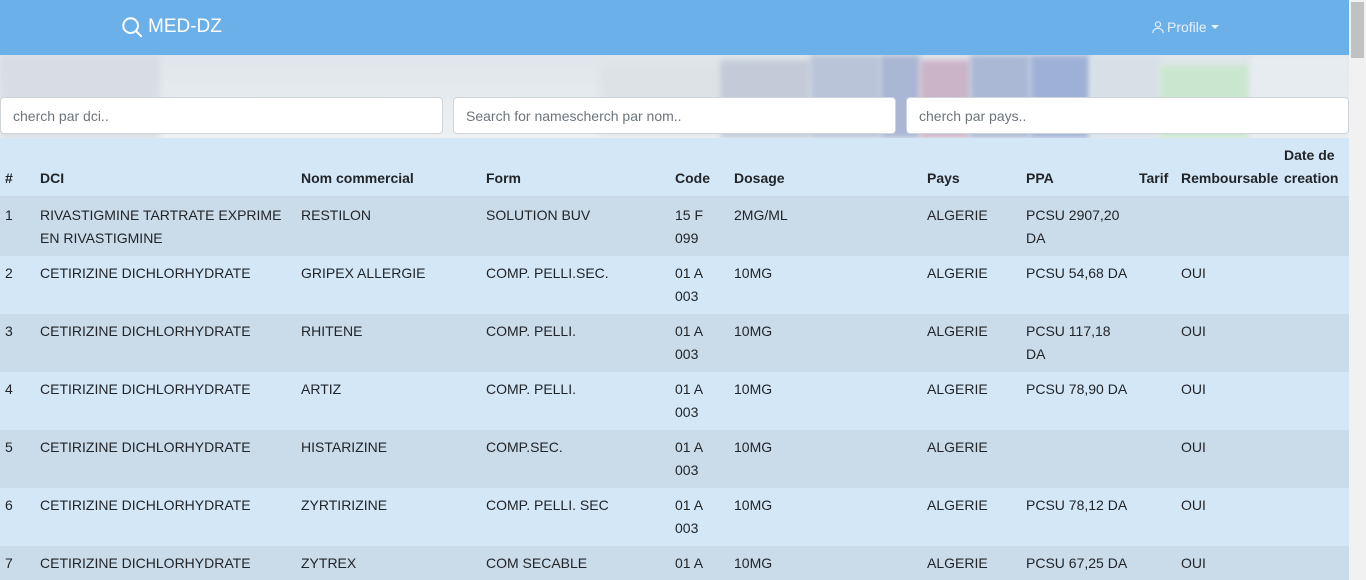  What do you see at coordinates (344, 505) in the screenshot?
I see `cell-nom: ZYRTIRIZINE` at bounding box center [344, 505].